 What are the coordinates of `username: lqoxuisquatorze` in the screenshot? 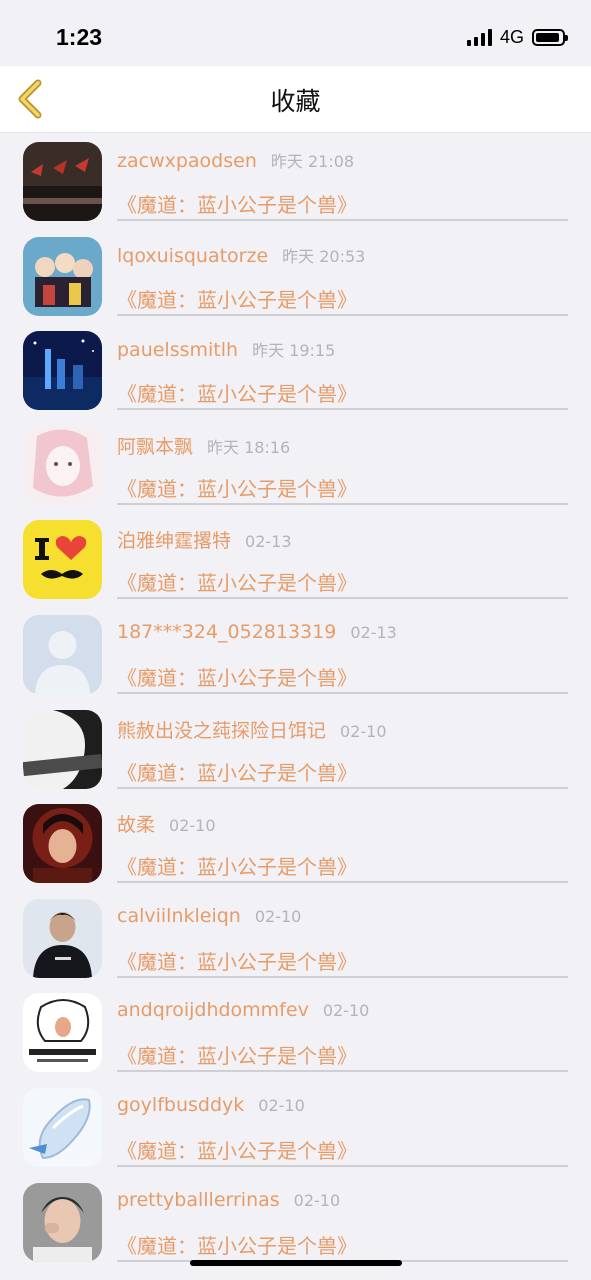 It's located at (192, 256).